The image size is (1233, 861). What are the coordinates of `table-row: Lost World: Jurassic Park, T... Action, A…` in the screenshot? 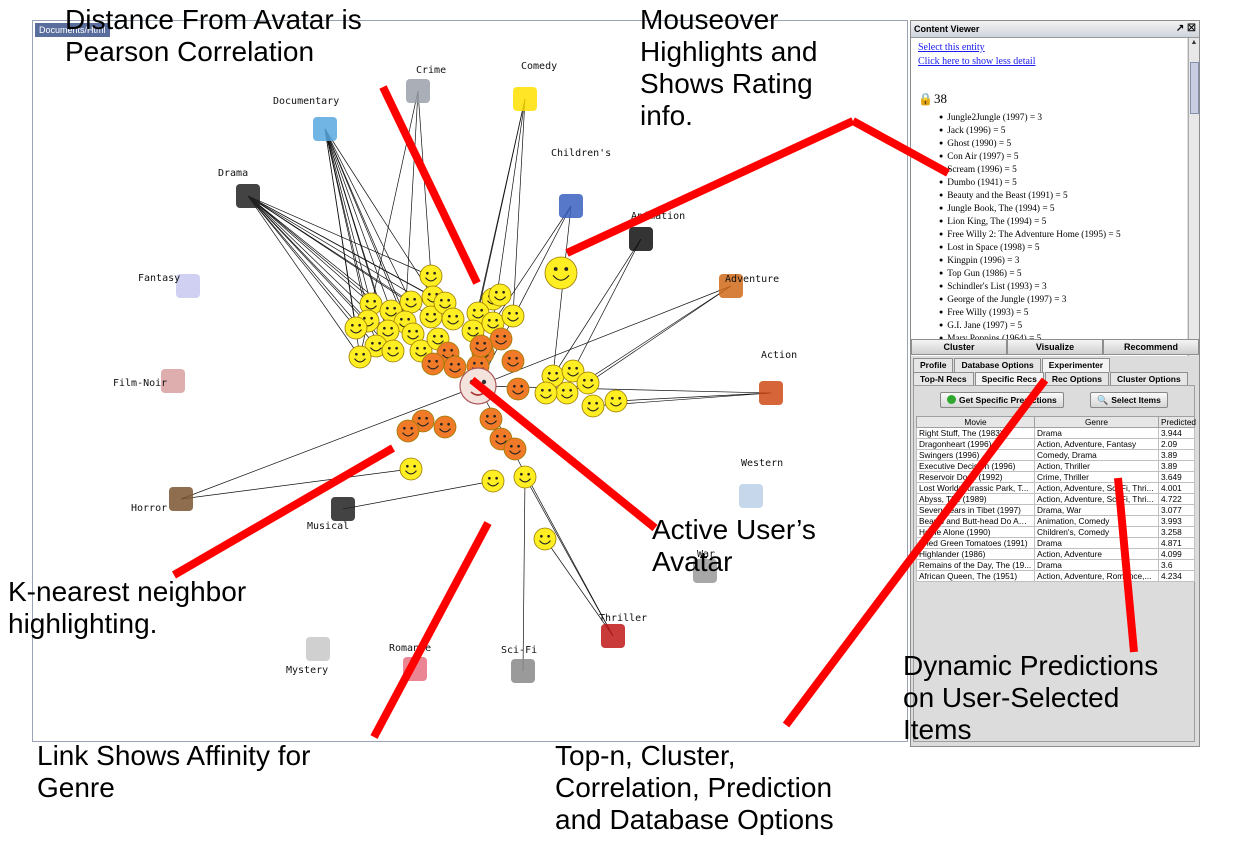 It's located at (1055, 488).